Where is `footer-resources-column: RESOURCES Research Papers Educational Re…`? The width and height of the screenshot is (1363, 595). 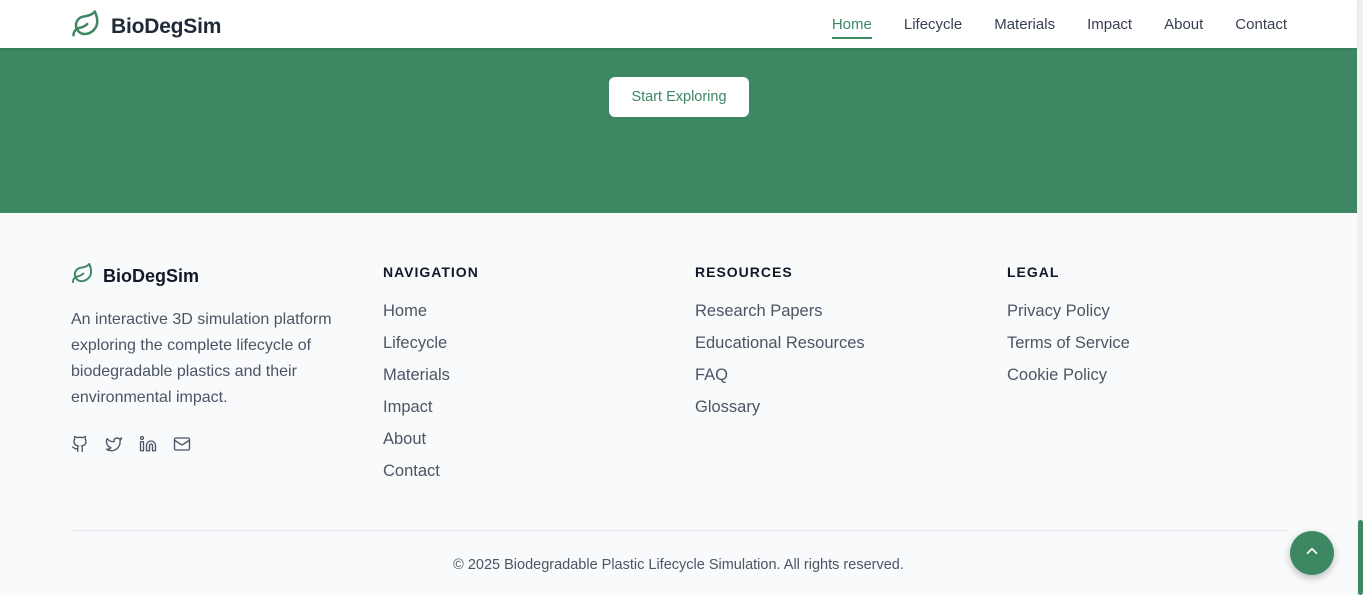
footer-resources-column: RESOURCES Research Papers Educational Re… is located at coordinates (780, 346).